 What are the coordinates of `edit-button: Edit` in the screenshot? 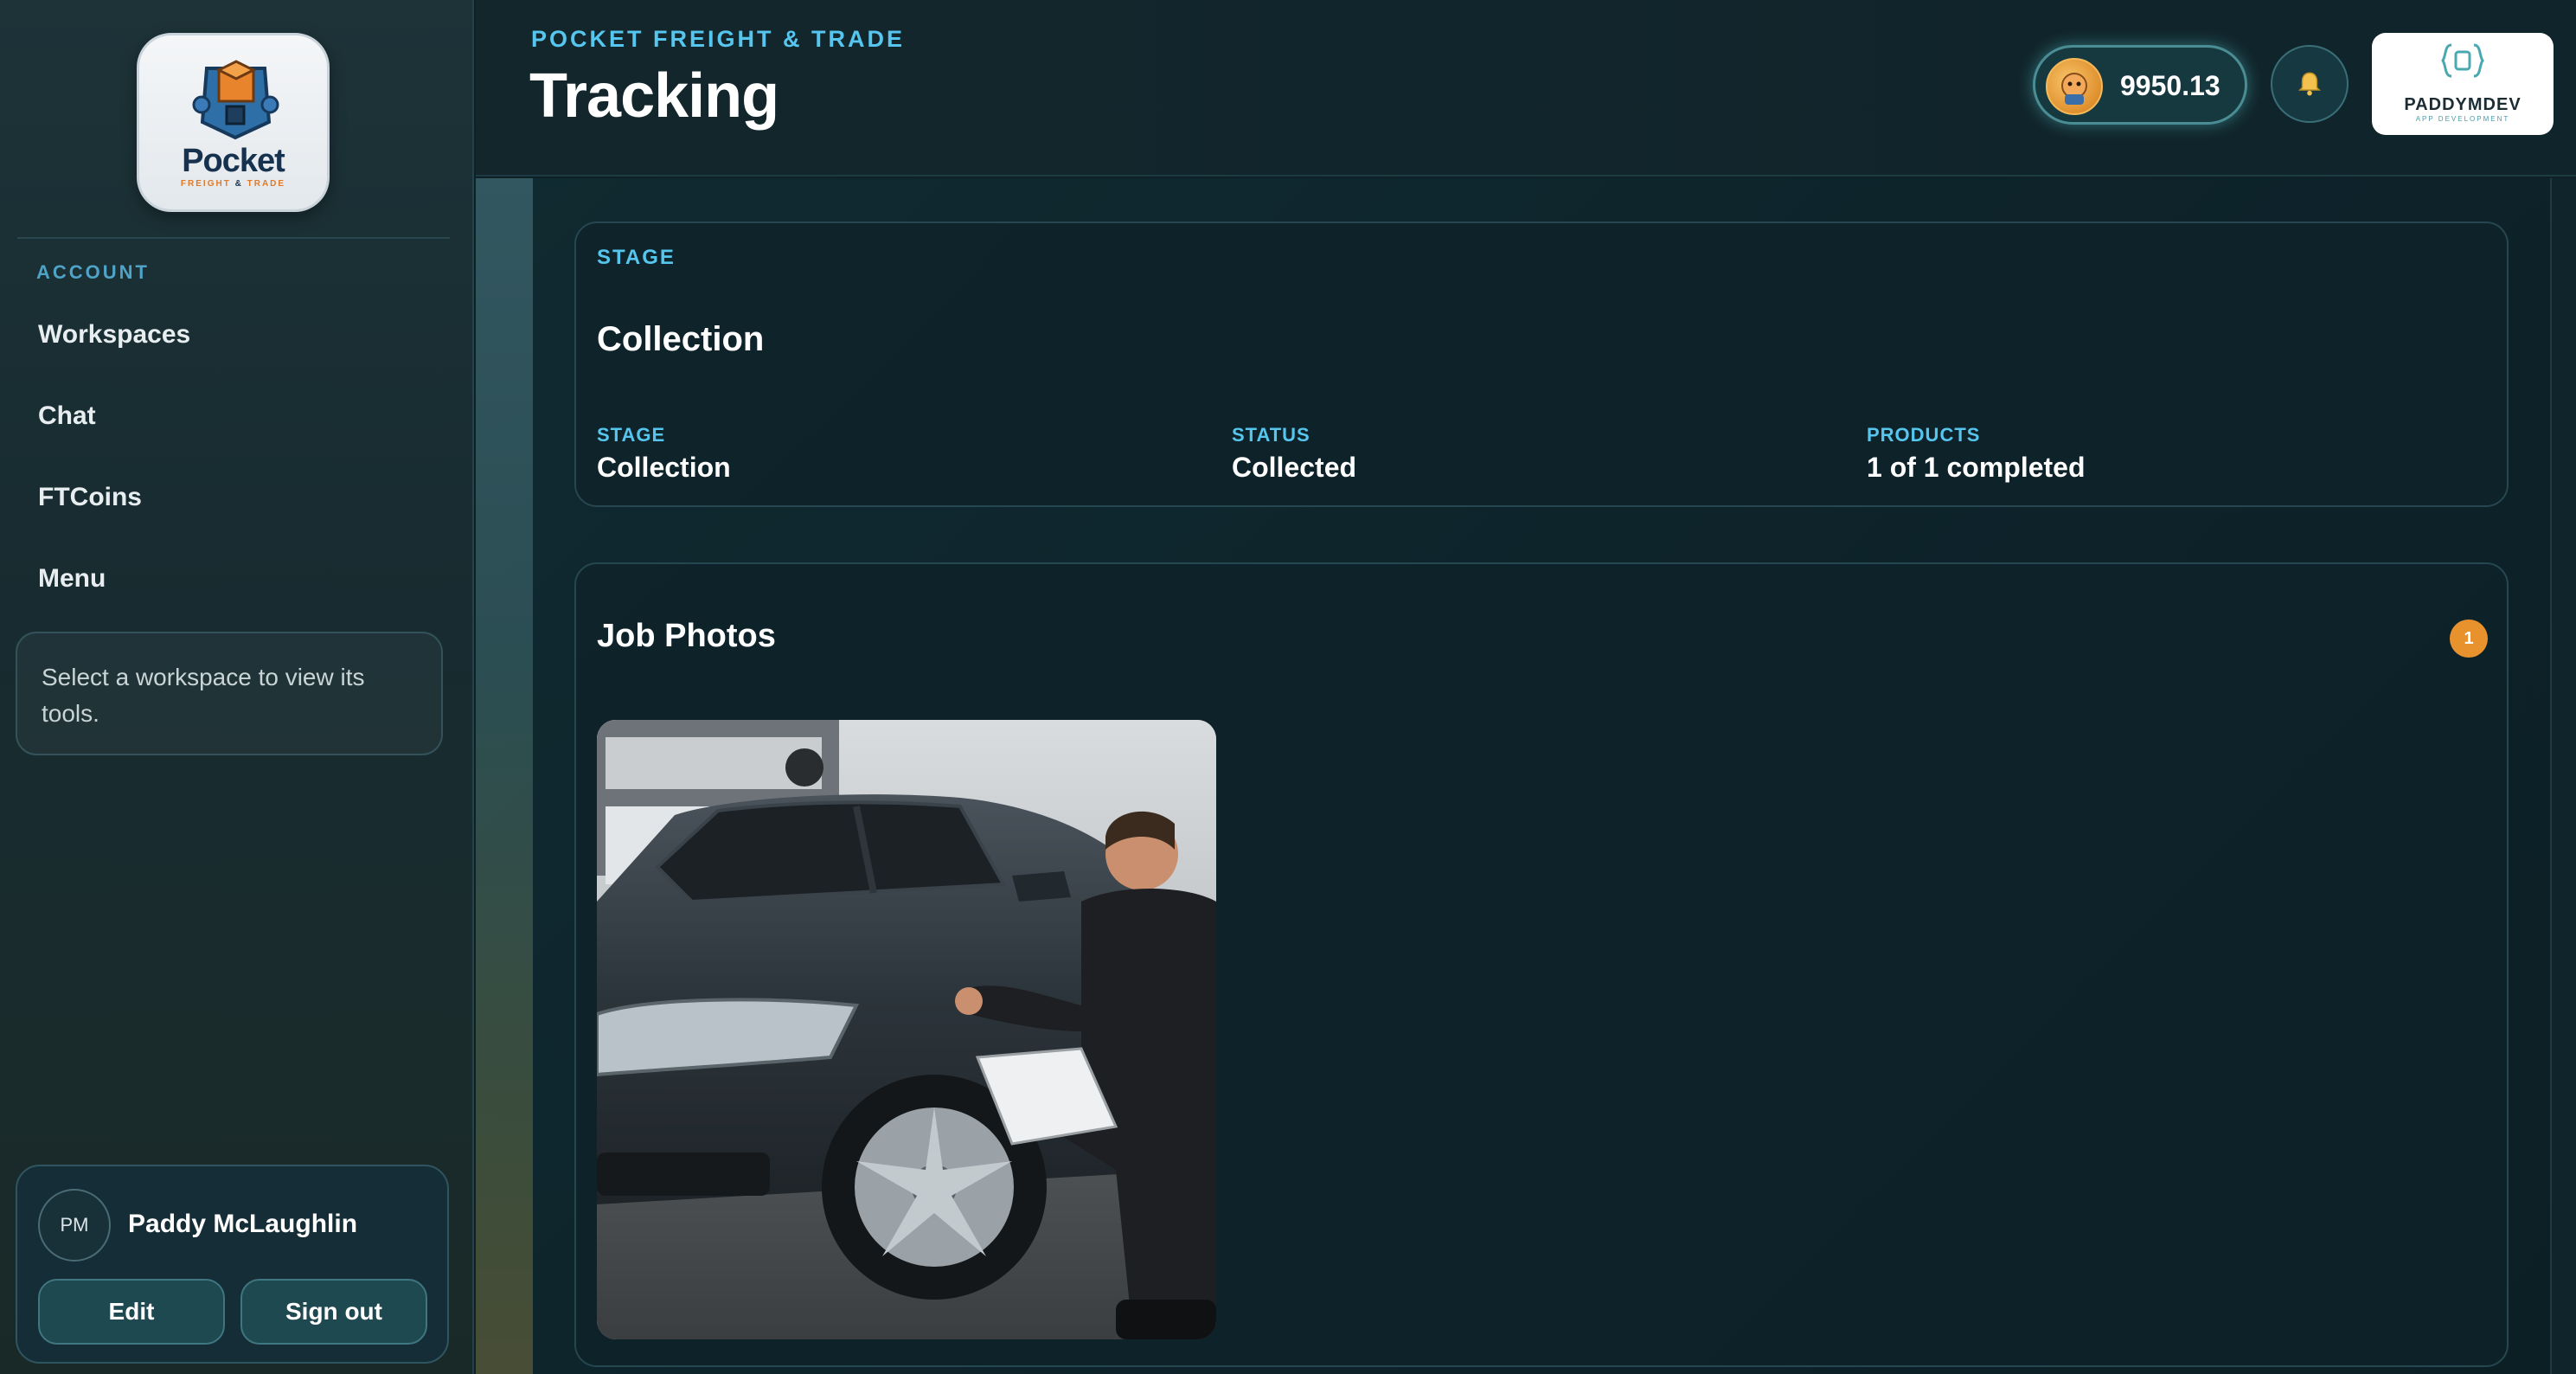 It's located at (131, 1312).